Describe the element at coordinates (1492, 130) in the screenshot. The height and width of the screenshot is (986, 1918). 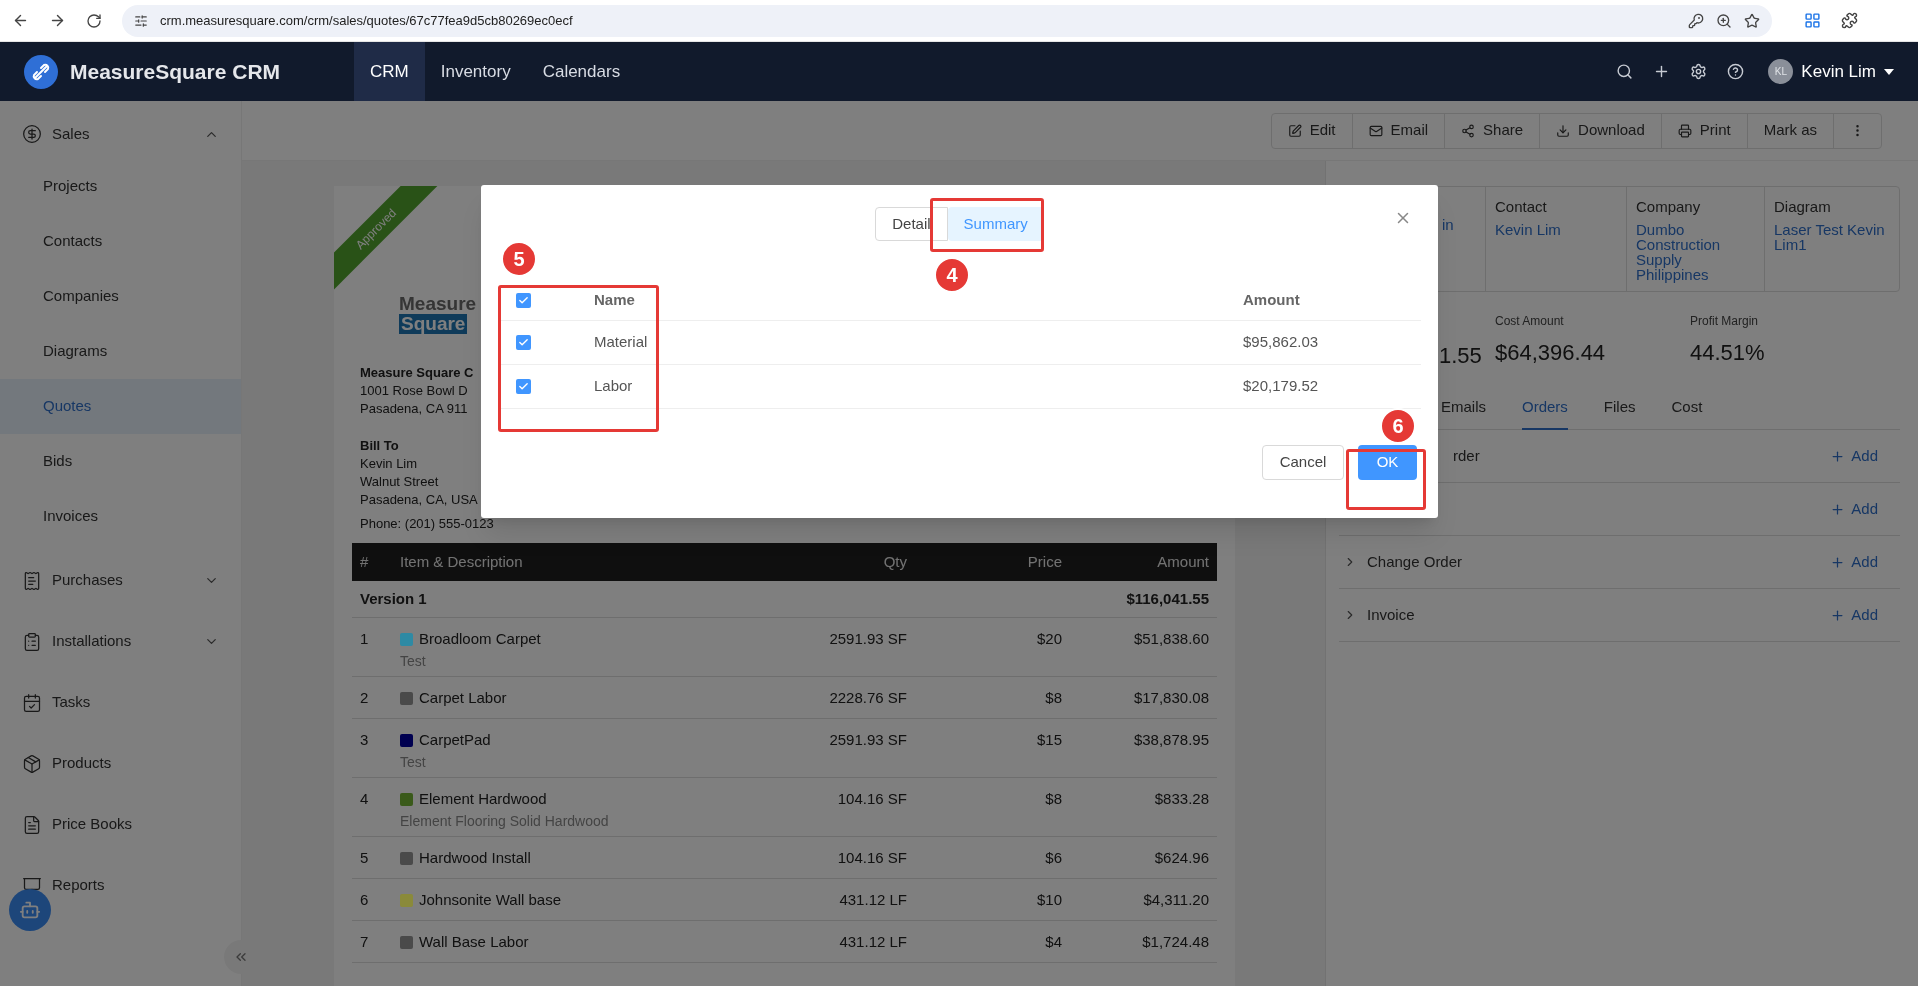
I see `toolbar-button: Share` at that location.